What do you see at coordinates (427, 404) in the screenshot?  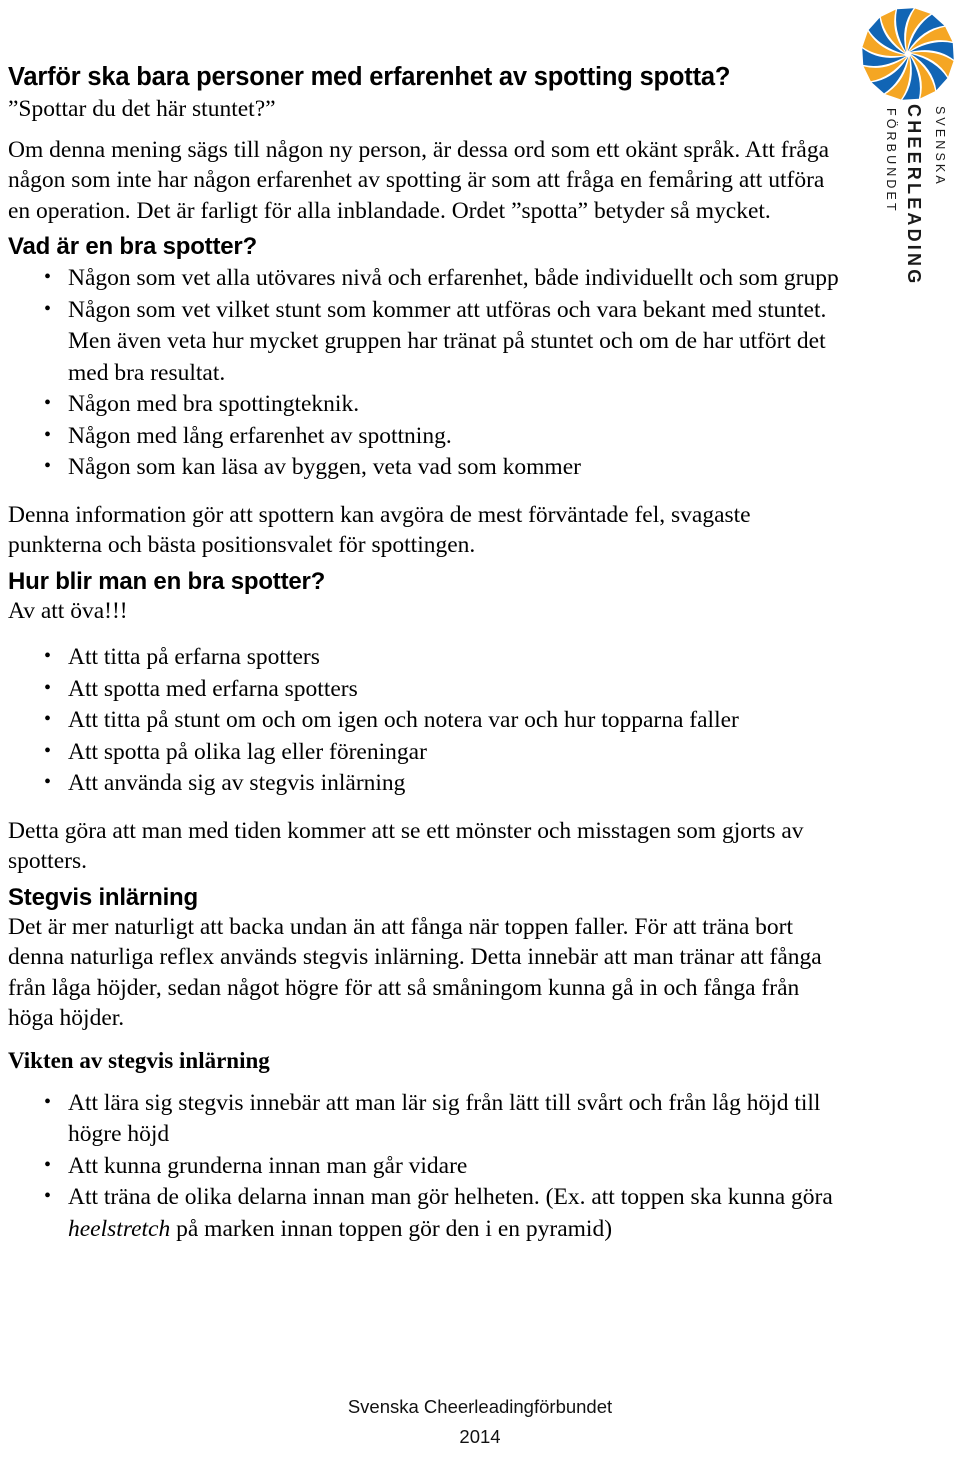 I see `list-item: Någon med bra spottingteknik.` at bounding box center [427, 404].